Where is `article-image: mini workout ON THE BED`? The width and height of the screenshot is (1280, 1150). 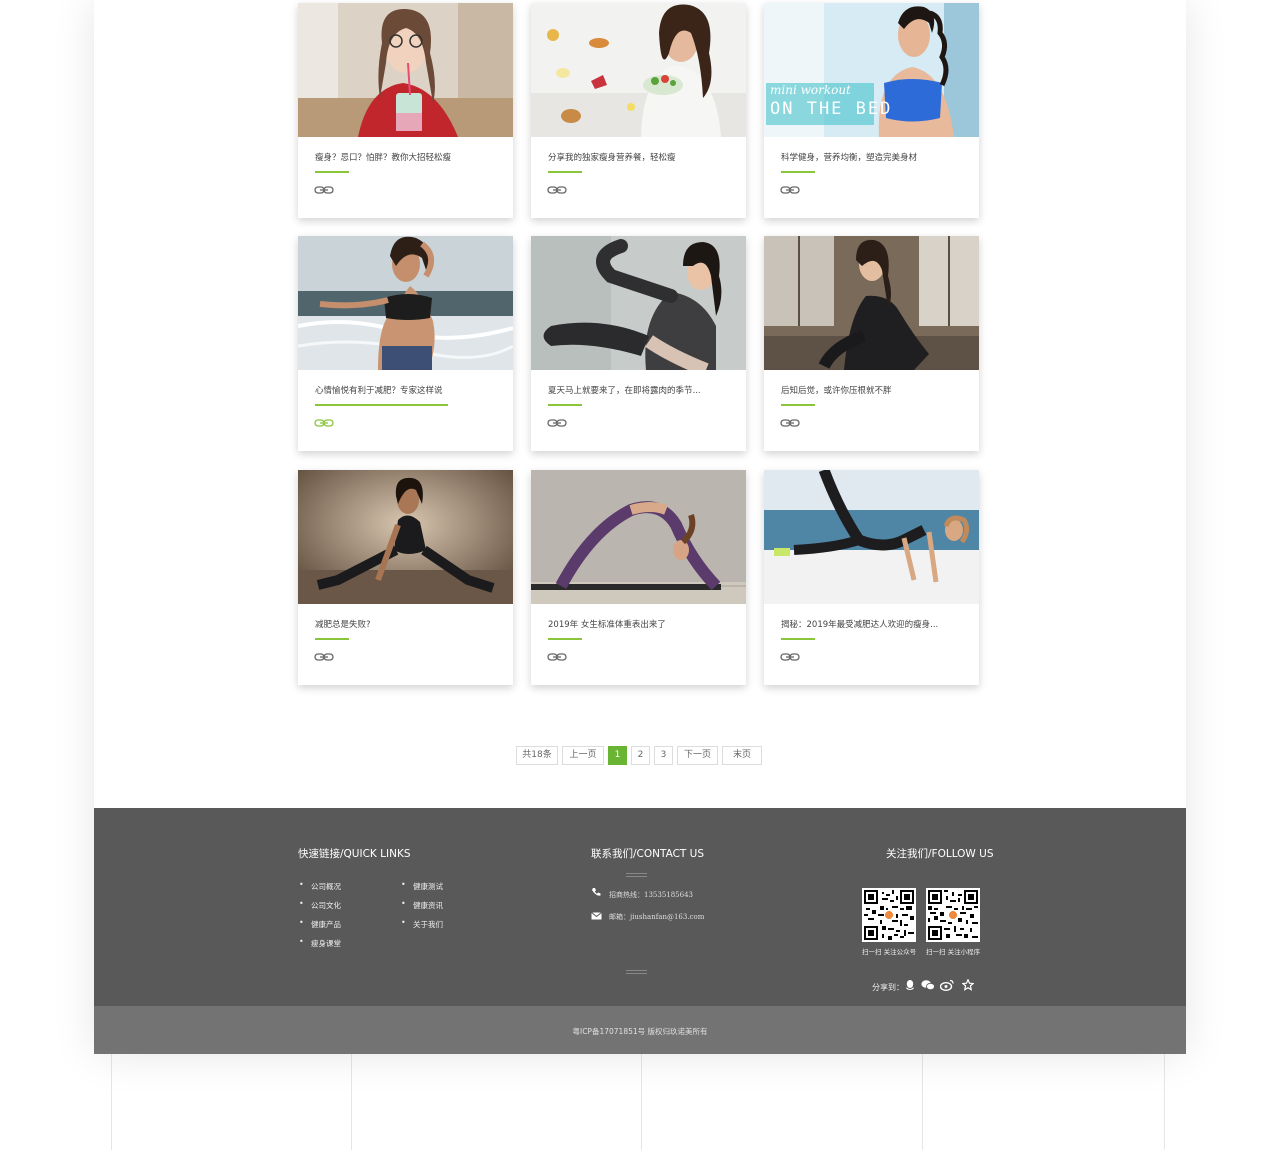 article-image: mini workout ON THE BED is located at coordinates (871, 70).